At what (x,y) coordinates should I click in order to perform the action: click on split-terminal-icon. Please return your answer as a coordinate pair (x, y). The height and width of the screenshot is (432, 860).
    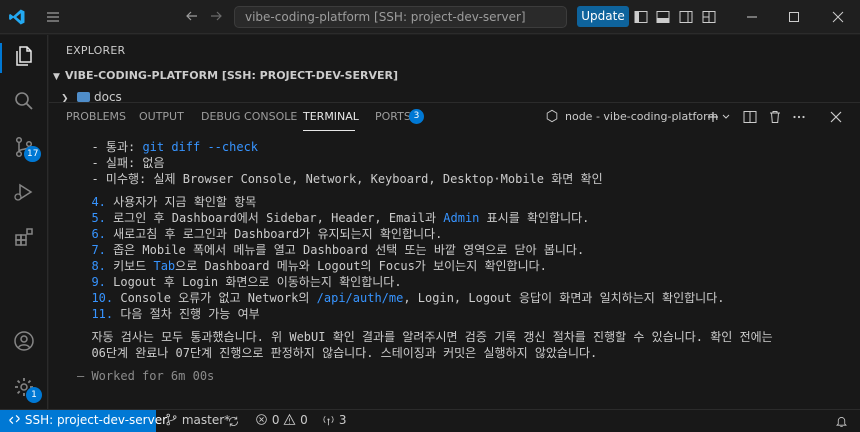
    Looking at the image, I should click on (750, 117).